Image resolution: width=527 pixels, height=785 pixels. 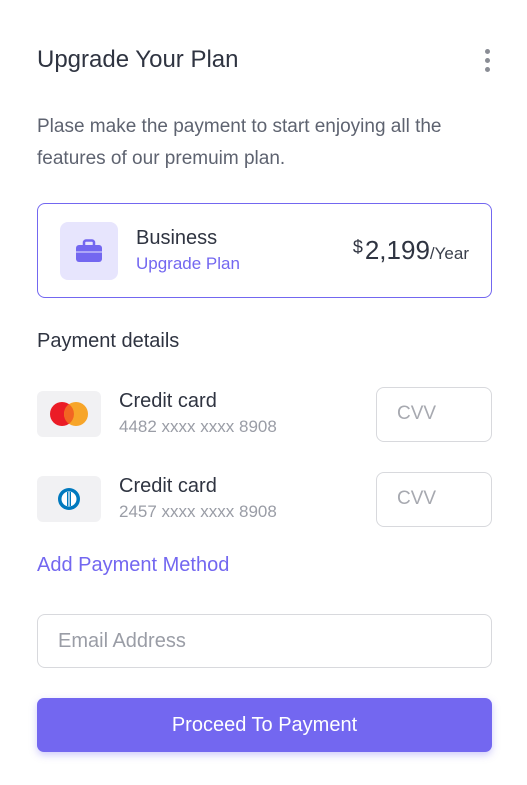 What do you see at coordinates (244, 264) in the screenshot?
I see `upgrade-plan-link: Upgrade Plan` at bounding box center [244, 264].